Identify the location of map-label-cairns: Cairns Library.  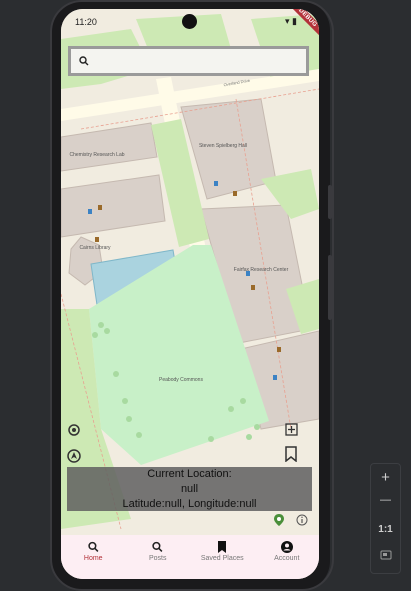
(95, 248).